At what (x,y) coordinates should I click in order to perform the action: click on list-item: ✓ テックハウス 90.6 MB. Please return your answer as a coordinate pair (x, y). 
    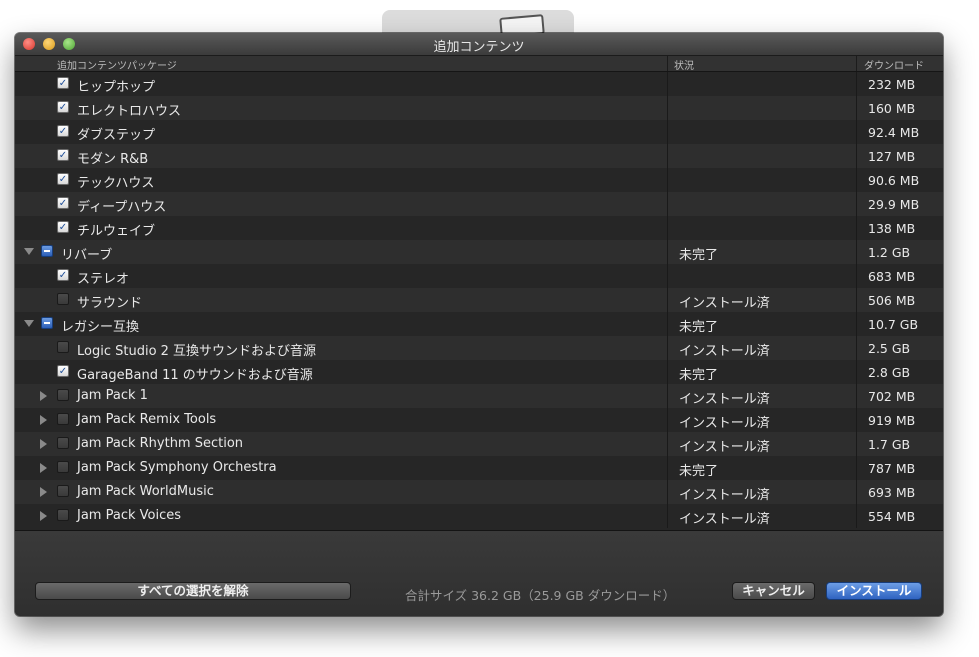
    Looking at the image, I should click on (479, 180).